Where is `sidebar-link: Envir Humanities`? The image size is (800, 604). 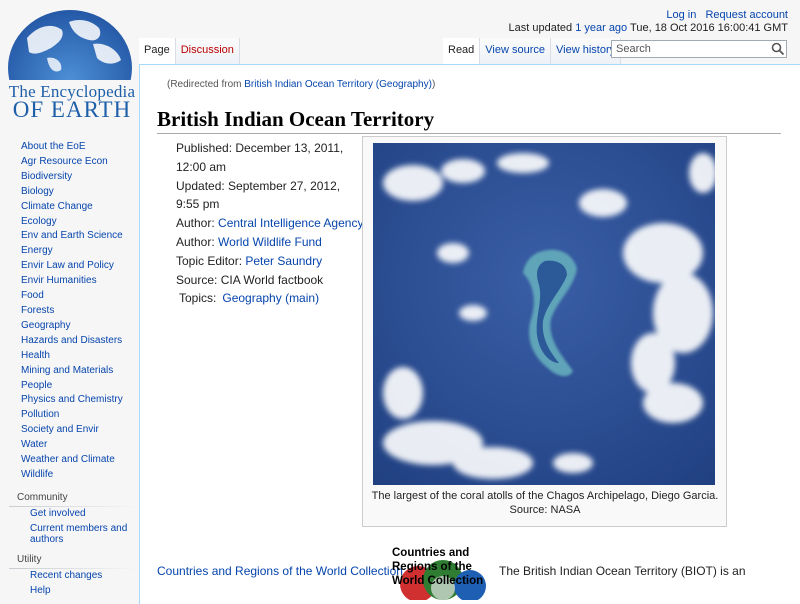
sidebar-link: Envir Humanities is located at coordinates (59, 280).